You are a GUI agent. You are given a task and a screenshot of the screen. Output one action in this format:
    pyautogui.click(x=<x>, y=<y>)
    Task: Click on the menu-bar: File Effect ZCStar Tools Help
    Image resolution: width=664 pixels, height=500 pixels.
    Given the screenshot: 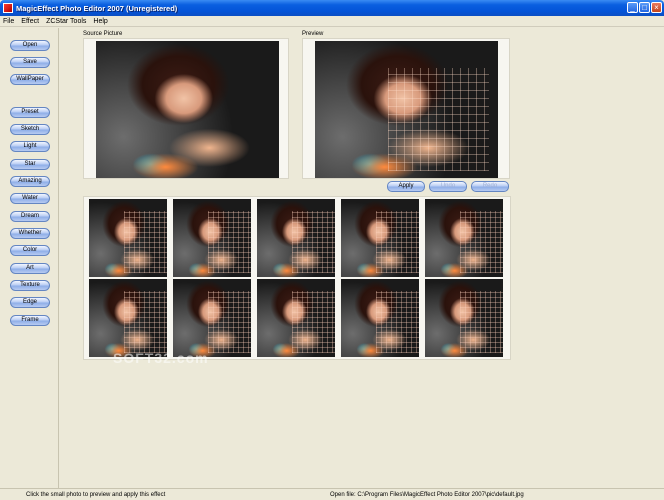 What is the action you would take?
    pyautogui.click(x=332, y=21)
    